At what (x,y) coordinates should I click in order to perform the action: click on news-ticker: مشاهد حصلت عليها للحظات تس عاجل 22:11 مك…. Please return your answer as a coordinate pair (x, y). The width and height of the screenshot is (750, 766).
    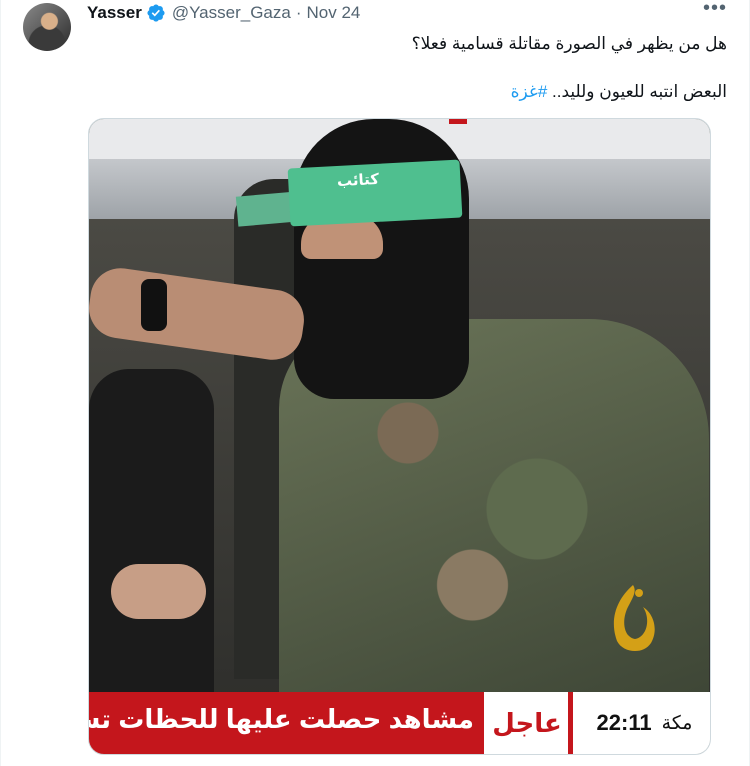
    Looking at the image, I should click on (399, 723).